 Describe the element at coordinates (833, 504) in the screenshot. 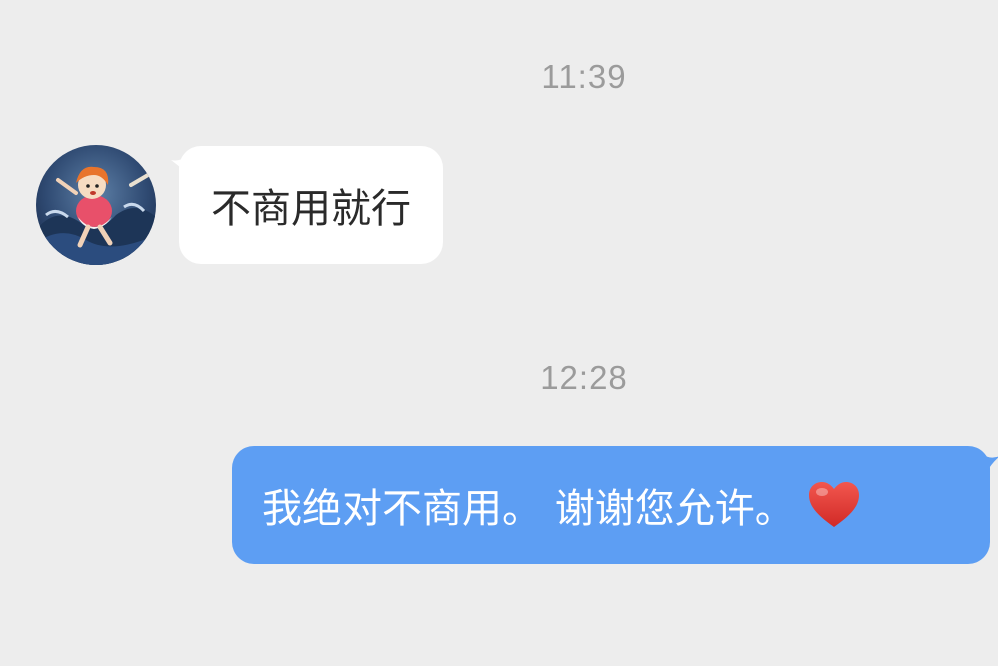

I see `red-heart-icon` at that location.